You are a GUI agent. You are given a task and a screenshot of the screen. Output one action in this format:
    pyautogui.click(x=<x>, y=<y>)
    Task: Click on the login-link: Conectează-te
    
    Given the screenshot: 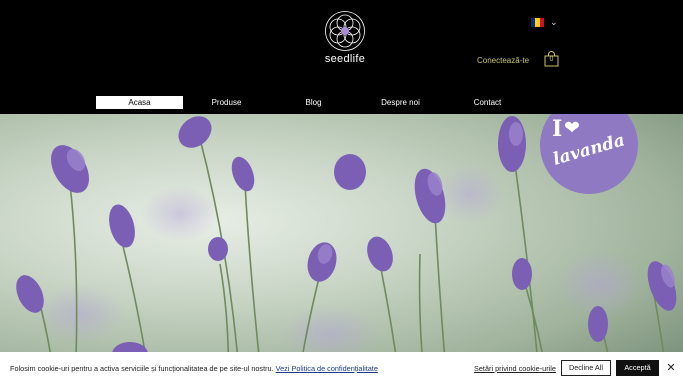 What is the action you would take?
    pyautogui.click(x=503, y=60)
    